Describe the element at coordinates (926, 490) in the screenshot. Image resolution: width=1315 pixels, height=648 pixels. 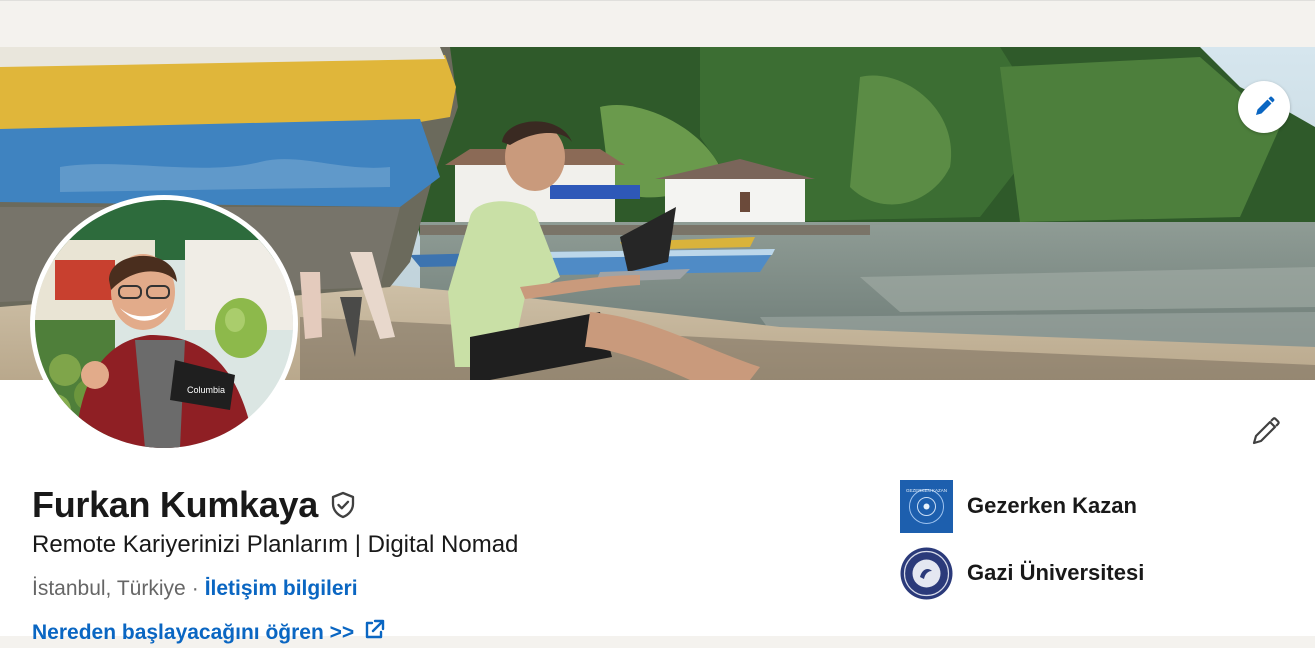
I see `org-logo-text: GEZERKEN KAZAN` at that location.